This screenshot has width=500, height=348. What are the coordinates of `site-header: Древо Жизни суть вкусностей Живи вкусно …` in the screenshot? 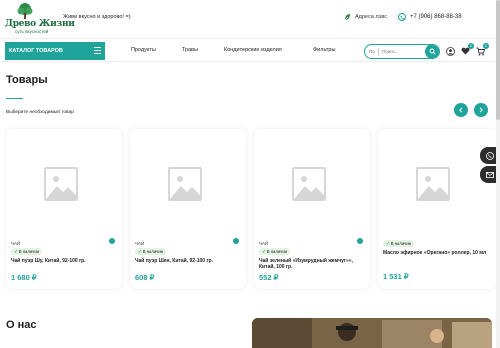 It's located at (250, 19).